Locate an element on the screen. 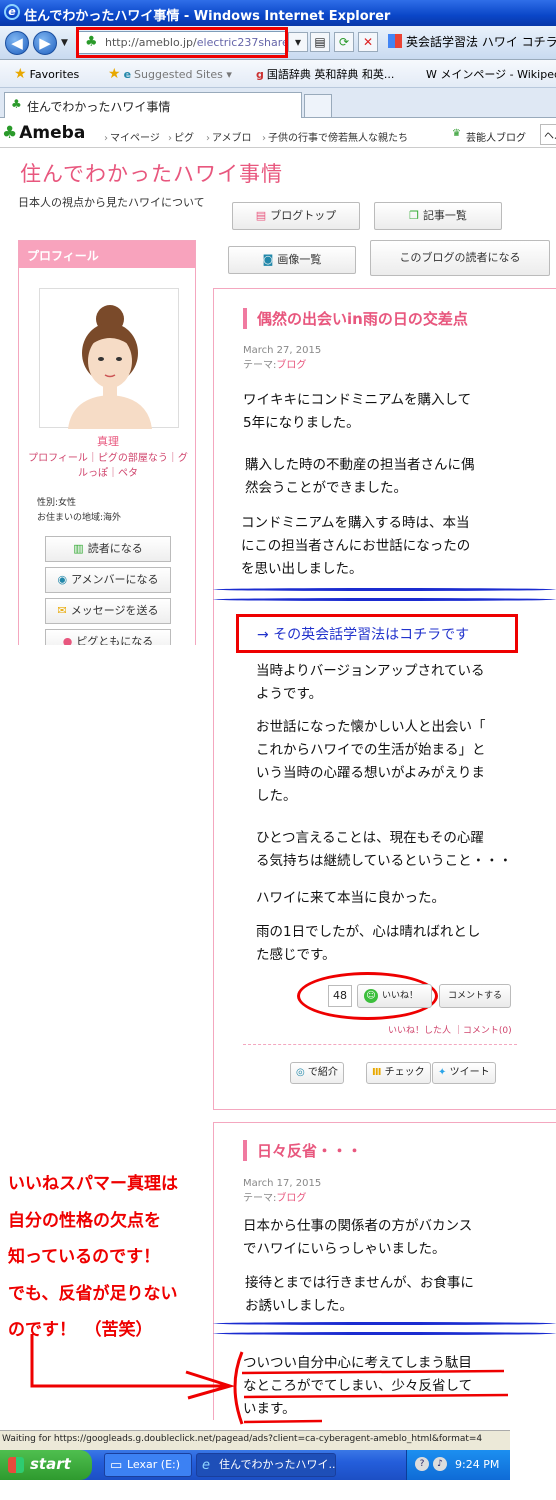 Image resolution: width=556 pixels, height=1500 pixels. suggested-label: Suggested Sites ▾ is located at coordinates (183, 74).